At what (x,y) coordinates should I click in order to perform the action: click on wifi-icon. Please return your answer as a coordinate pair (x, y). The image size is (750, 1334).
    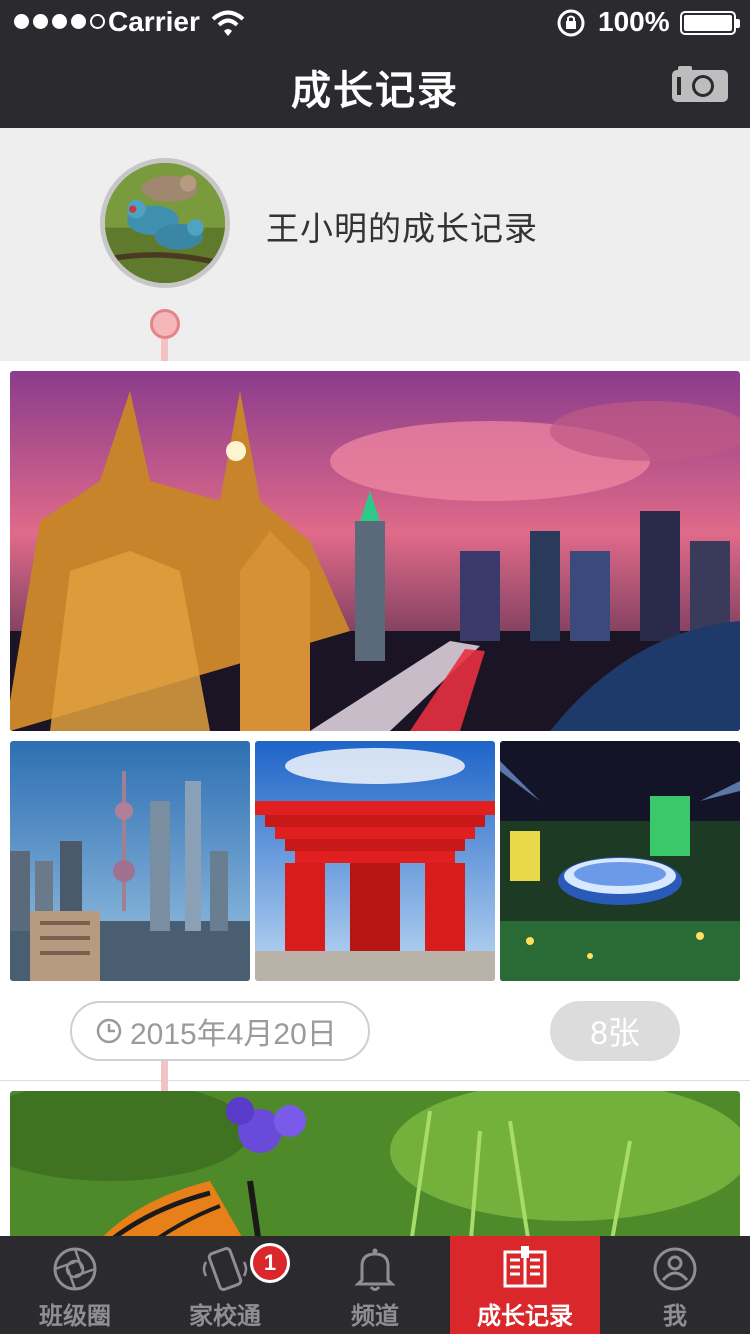
    Looking at the image, I should click on (228, 23).